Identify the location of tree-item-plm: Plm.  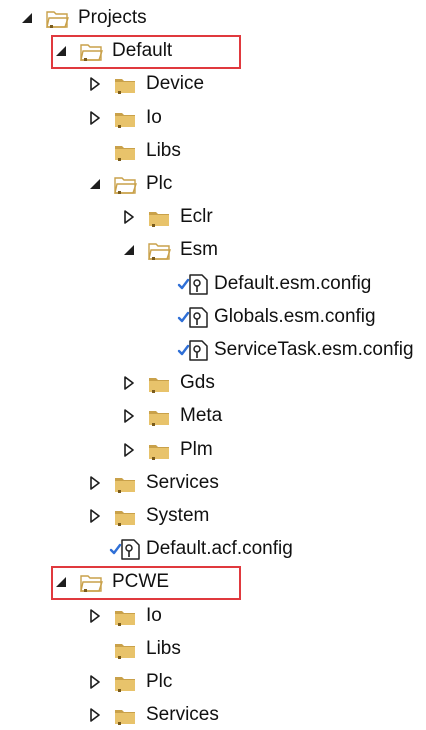
(213, 450).